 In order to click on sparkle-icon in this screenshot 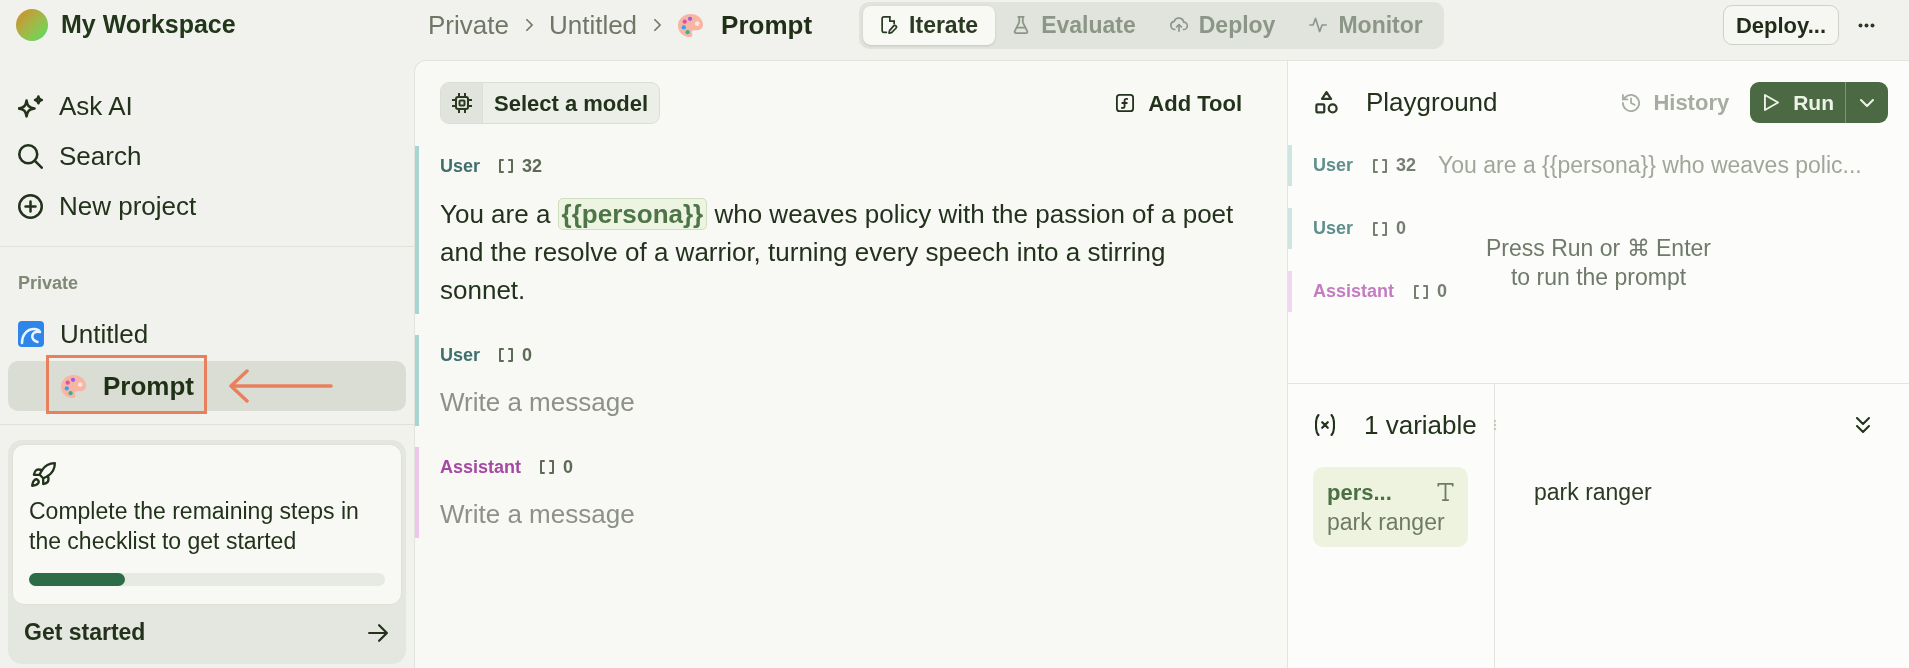, I will do `click(30, 106)`.